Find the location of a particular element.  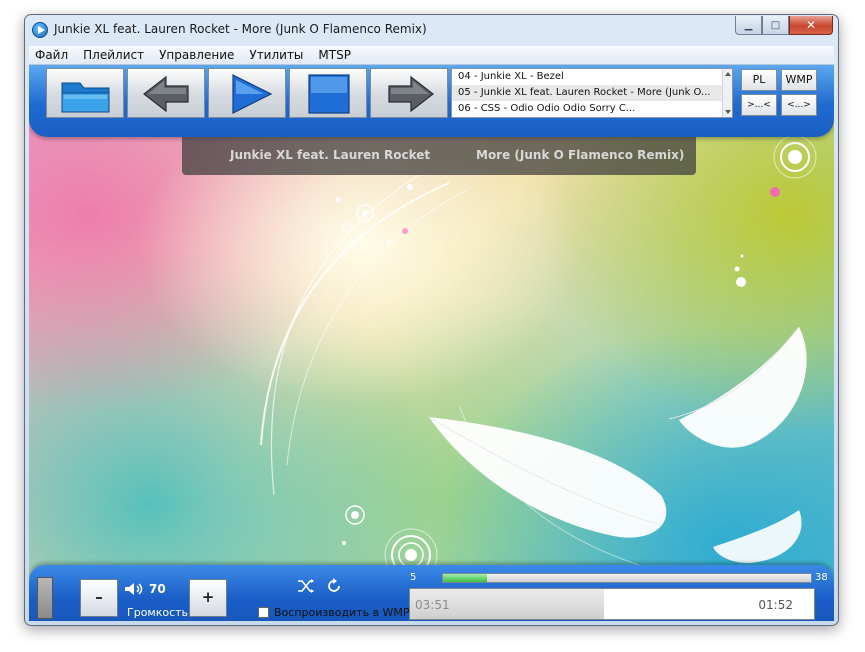

volume-down-button: – is located at coordinates (99, 598).